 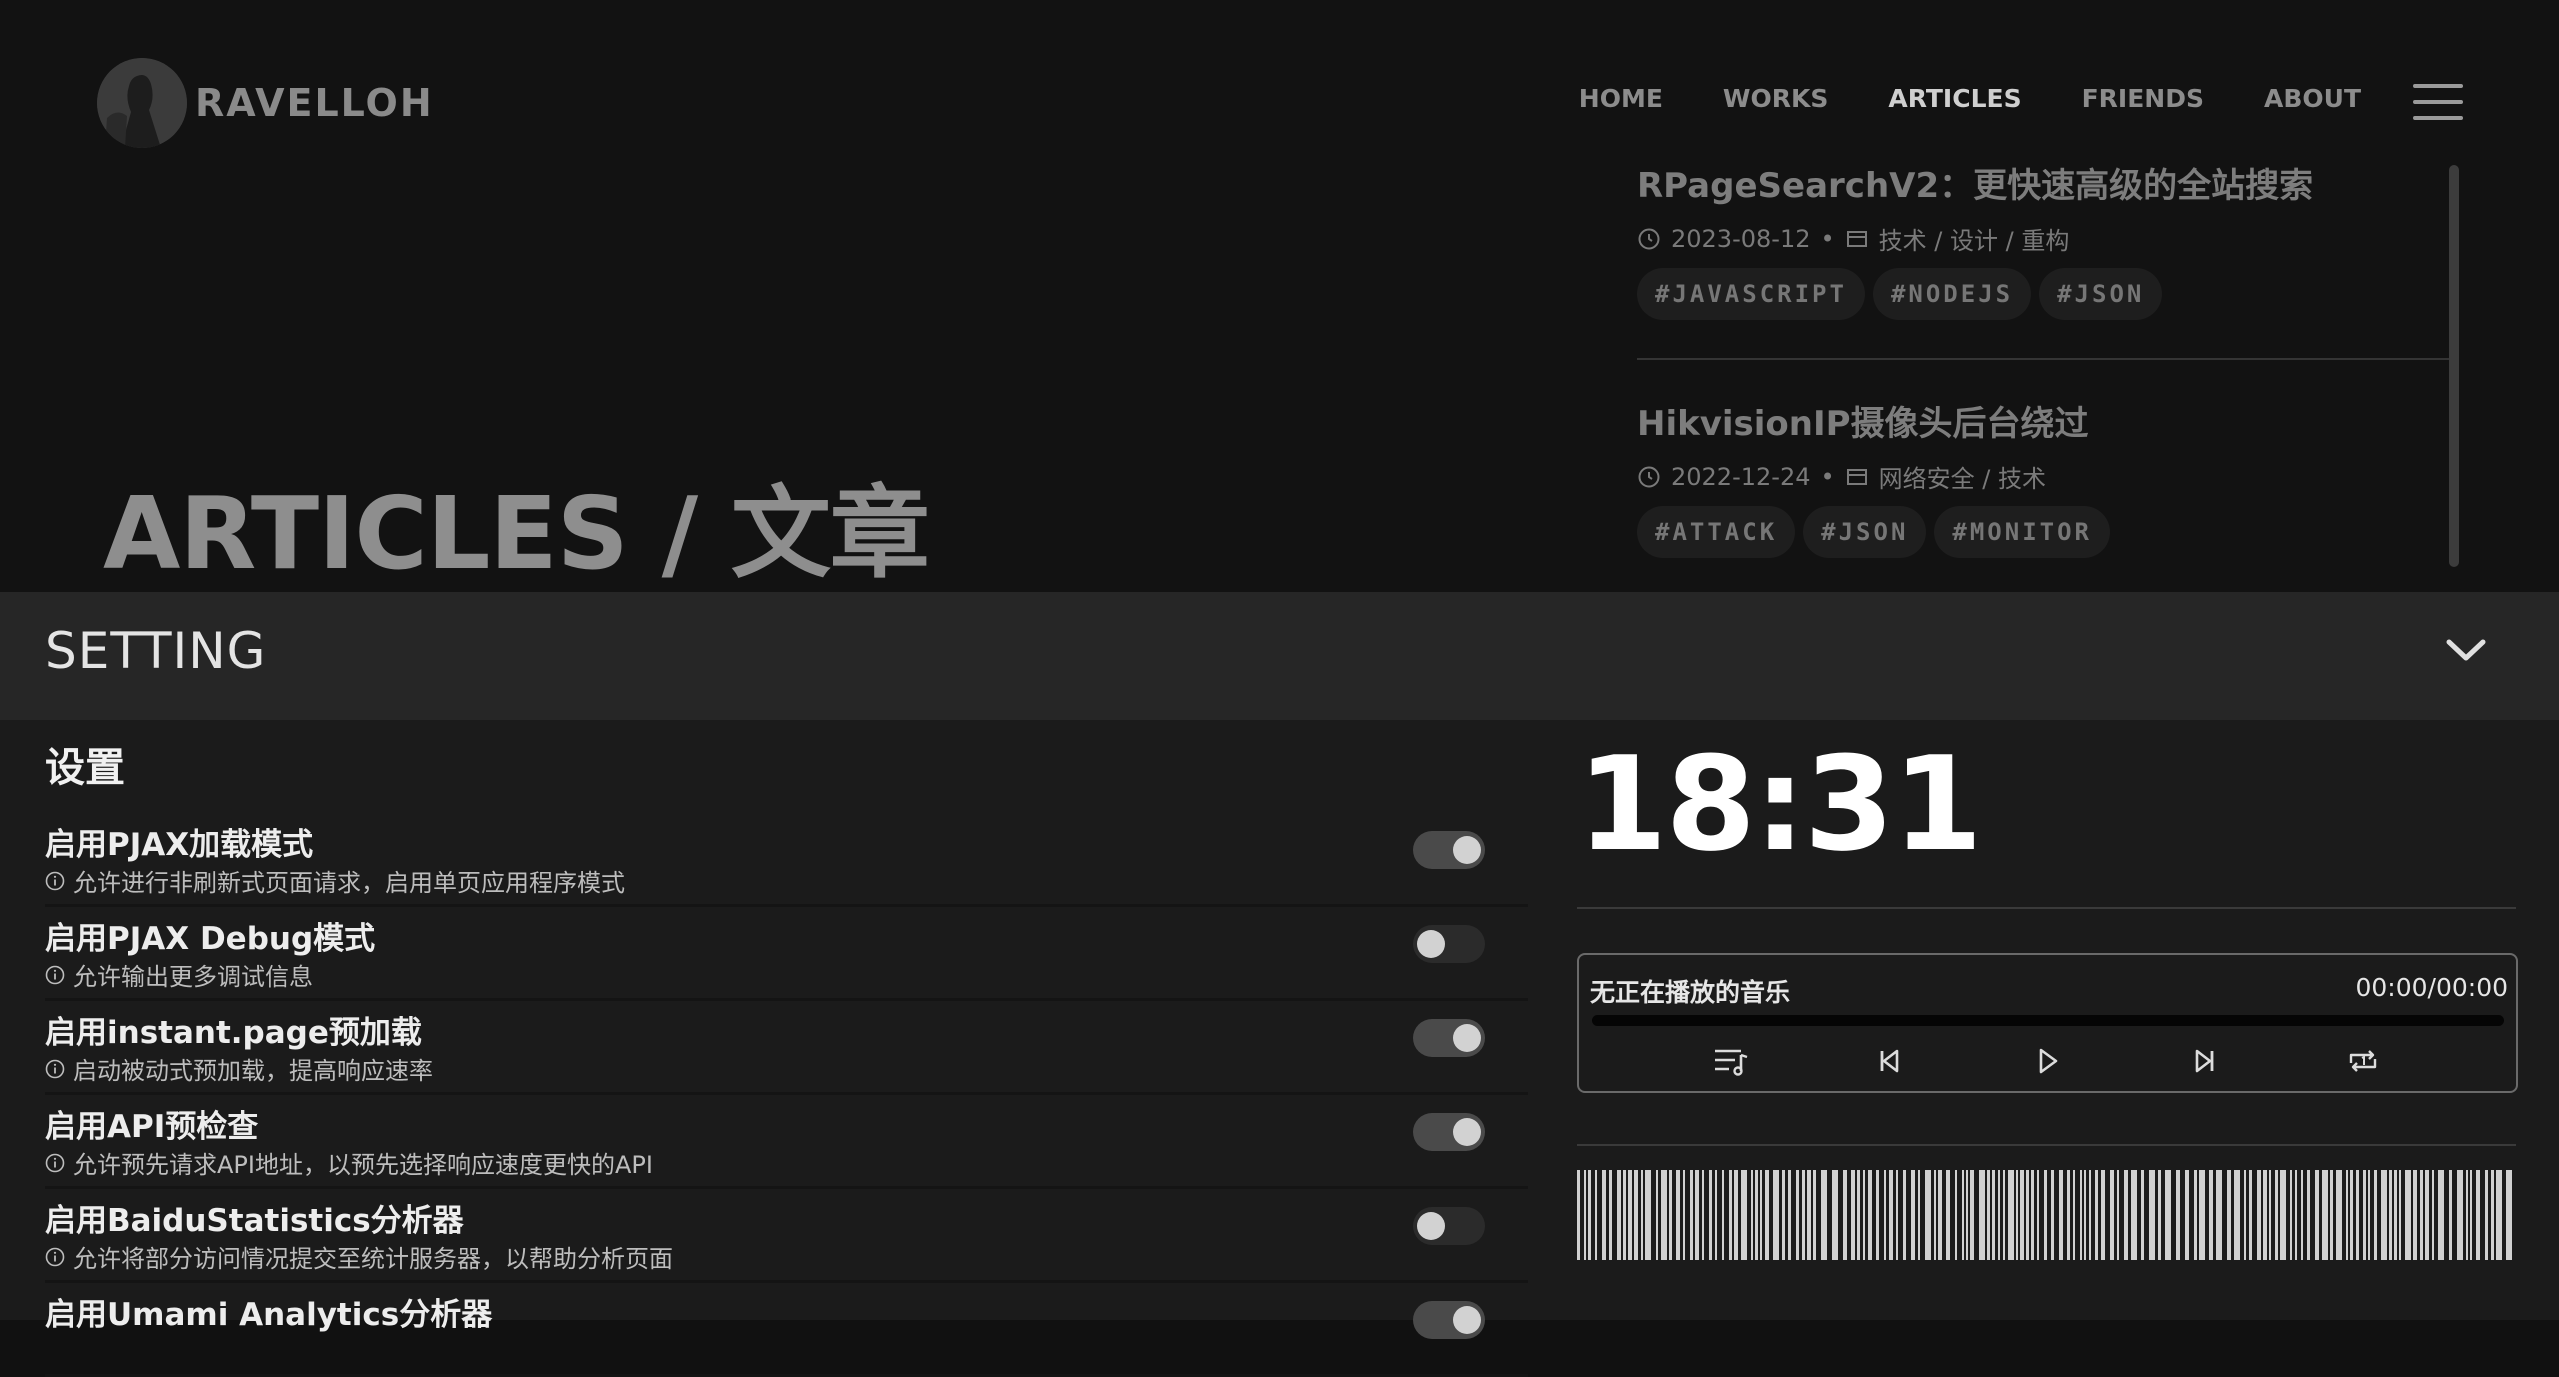 What do you see at coordinates (2363, 1061) in the screenshot?
I see `repeat-one-icon` at bounding box center [2363, 1061].